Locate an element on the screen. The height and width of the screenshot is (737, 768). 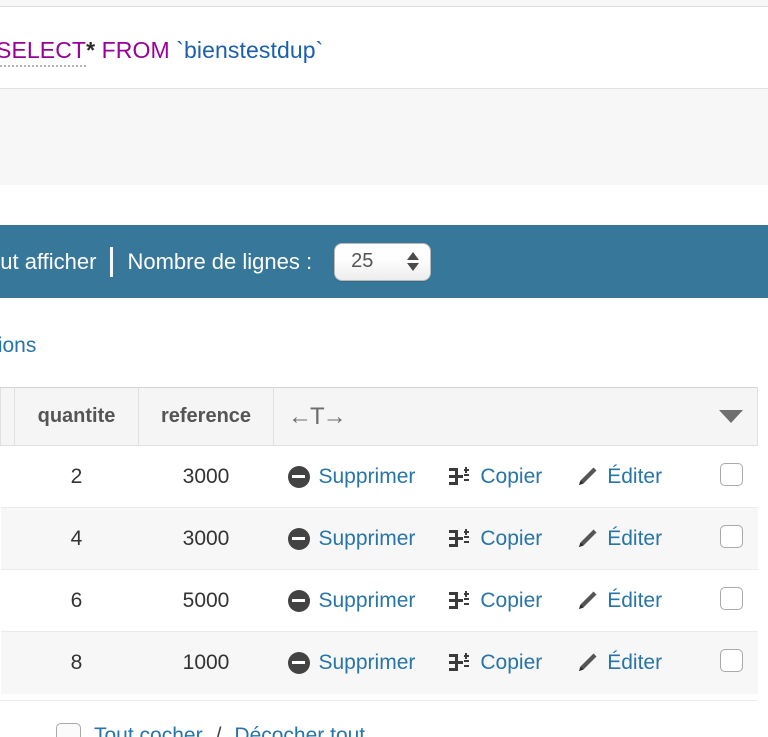
table-header-row: quantite reference ←T→ is located at coordinates (379, 417).